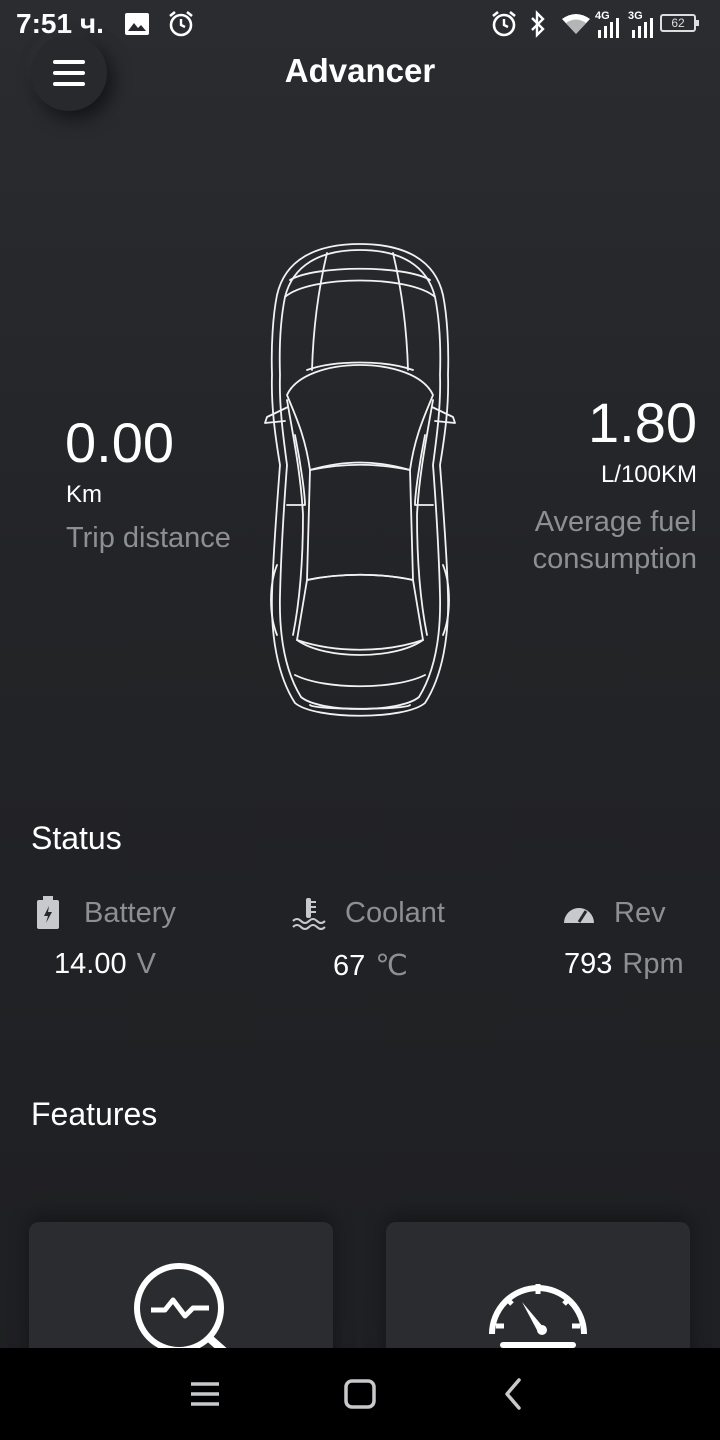 Image resolution: width=720 pixels, height=1440 pixels. Describe the element at coordinates (395, 913) in the screenshot. I see `coolant-label: Coolant` at that location.